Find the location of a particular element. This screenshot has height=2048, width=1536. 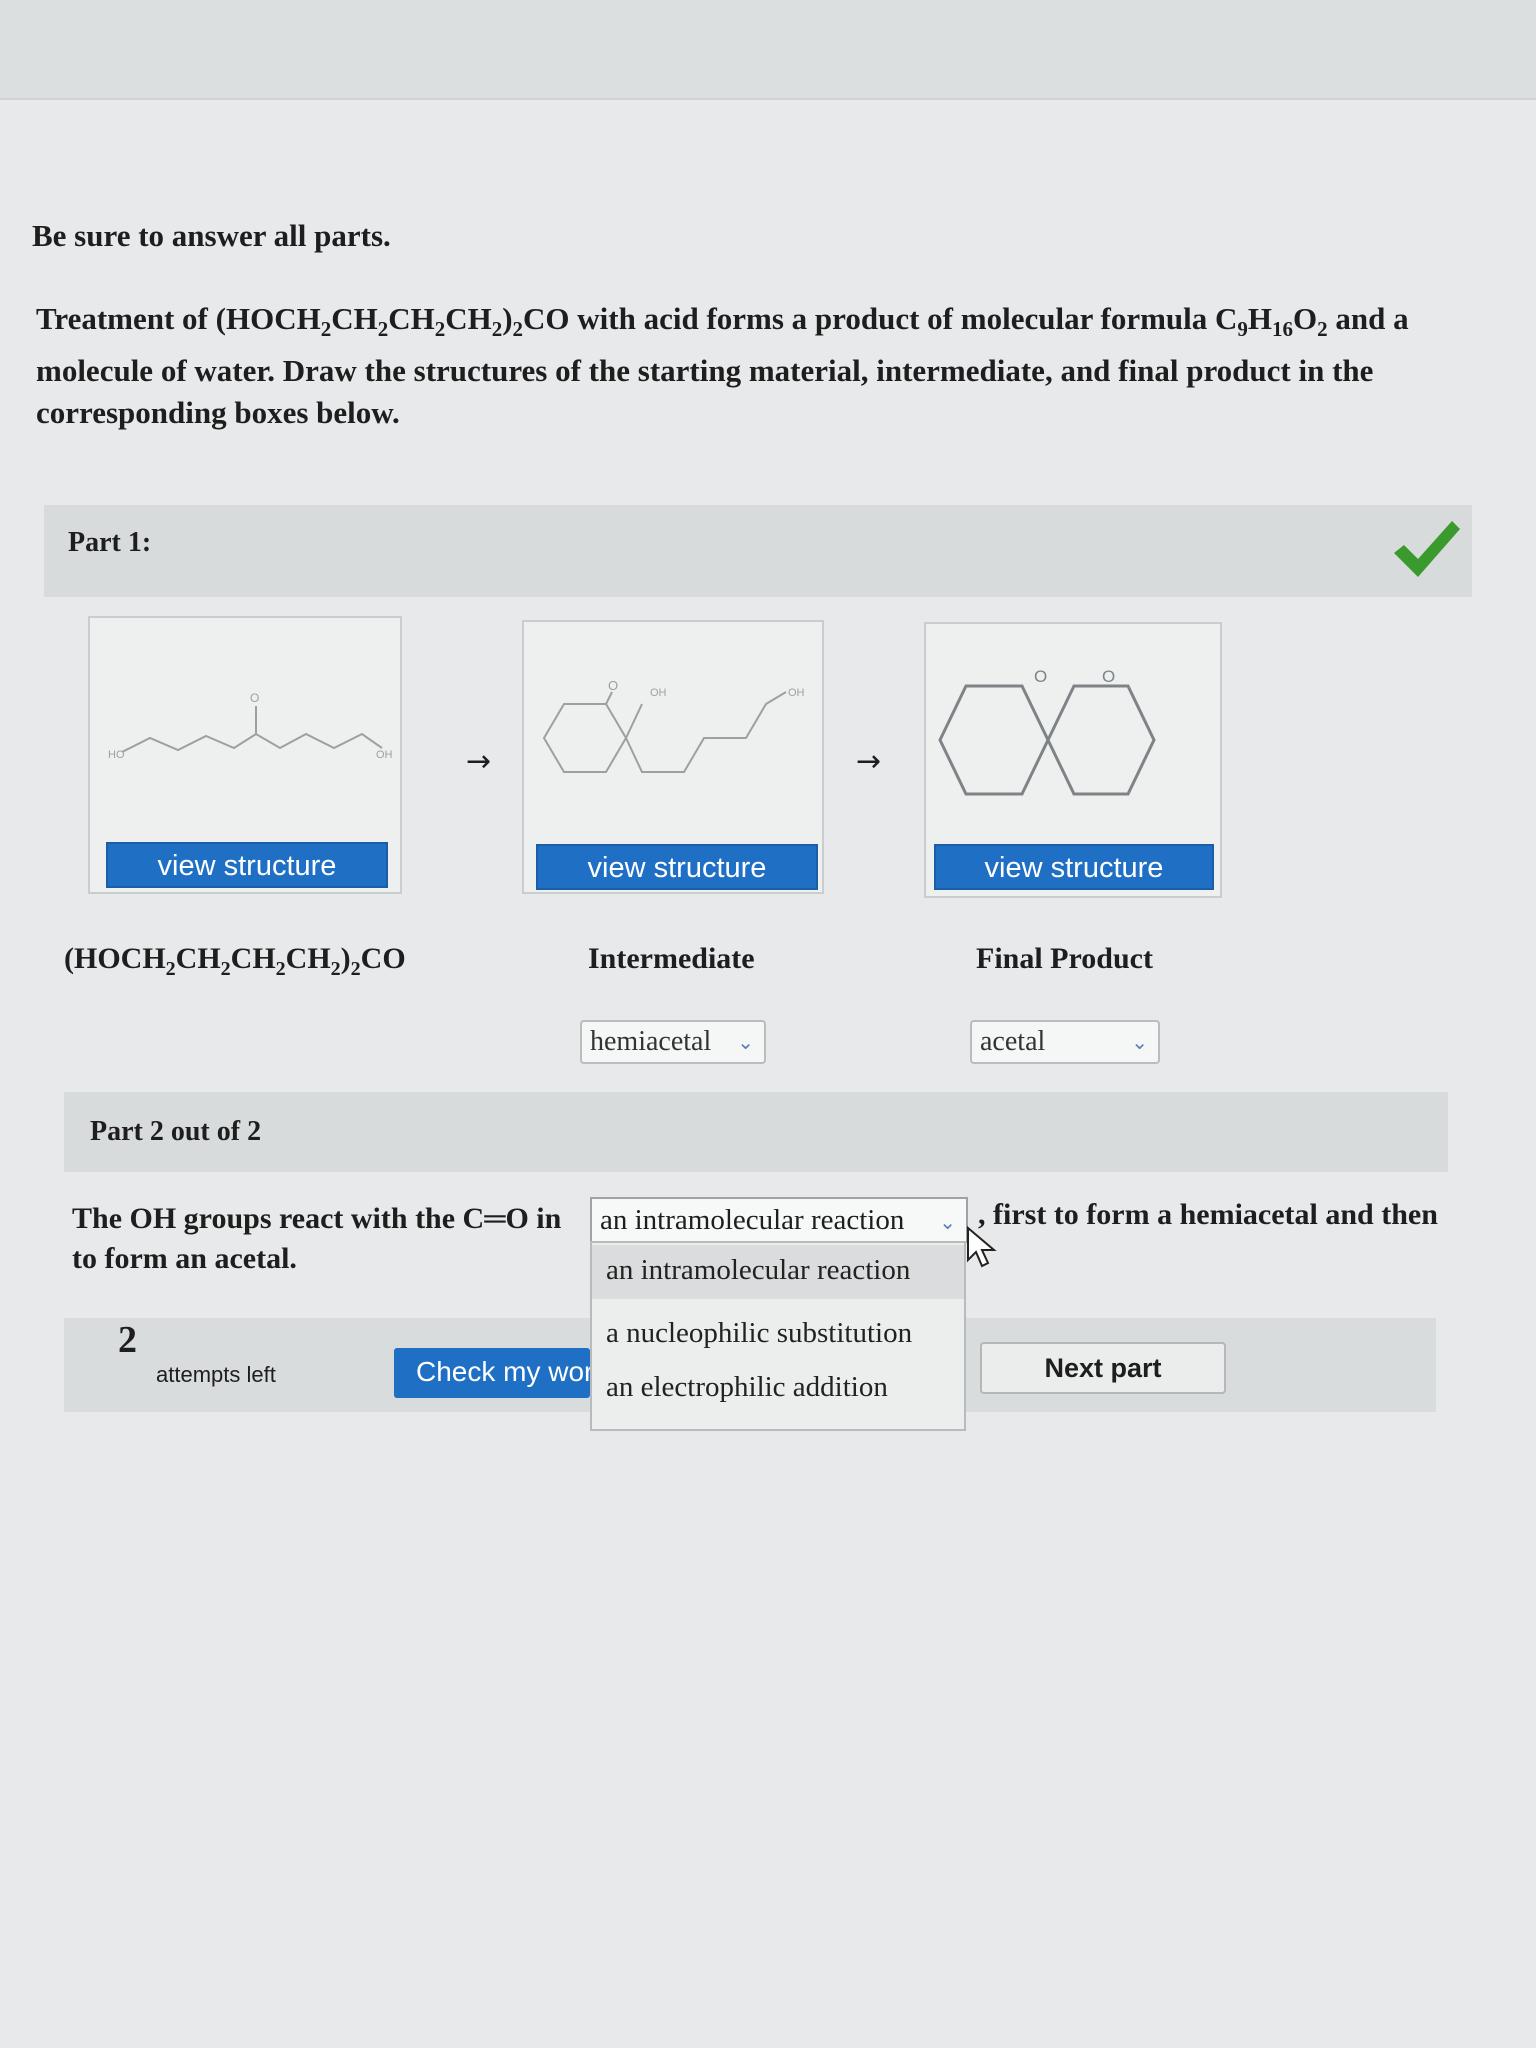

intermediate-structure: O OH OH is located at coordinates (673, 725).